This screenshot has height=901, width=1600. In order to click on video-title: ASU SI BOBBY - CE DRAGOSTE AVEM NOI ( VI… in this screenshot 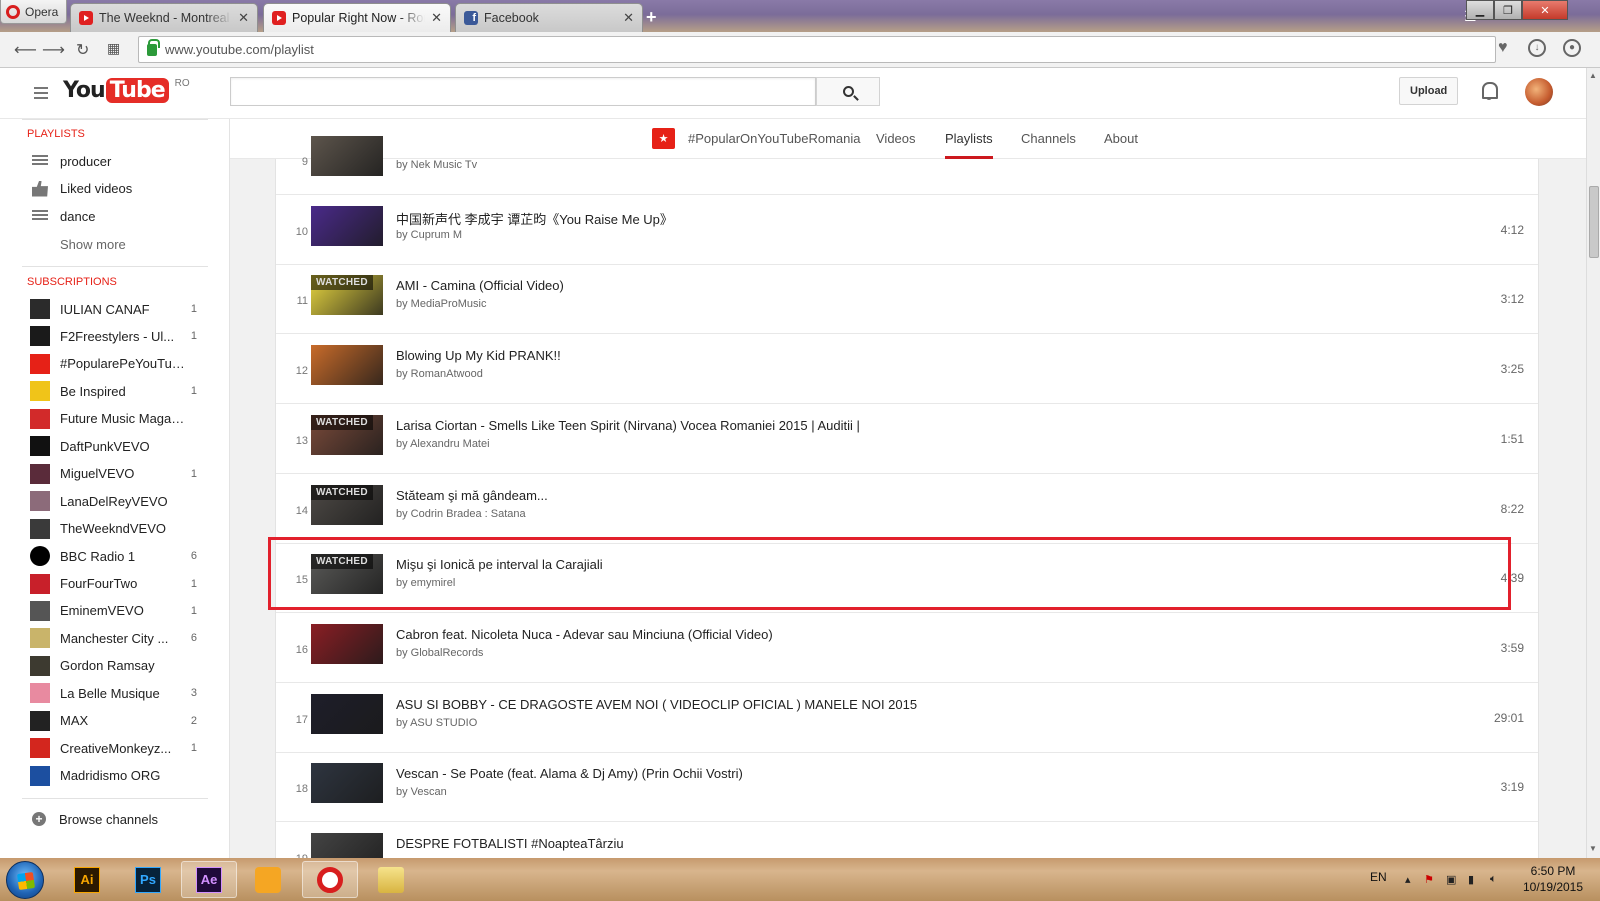, I will do `click(656, 704)`.